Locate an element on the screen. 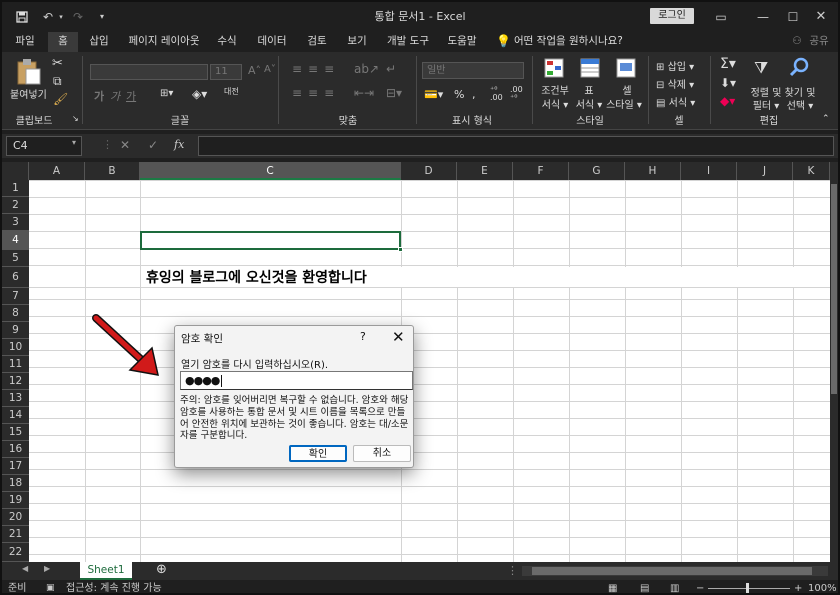 The width and height of the screenshot is (840, 595). horizontal-align-icons: ≡≡≡ is located at coordinates (316, 93).